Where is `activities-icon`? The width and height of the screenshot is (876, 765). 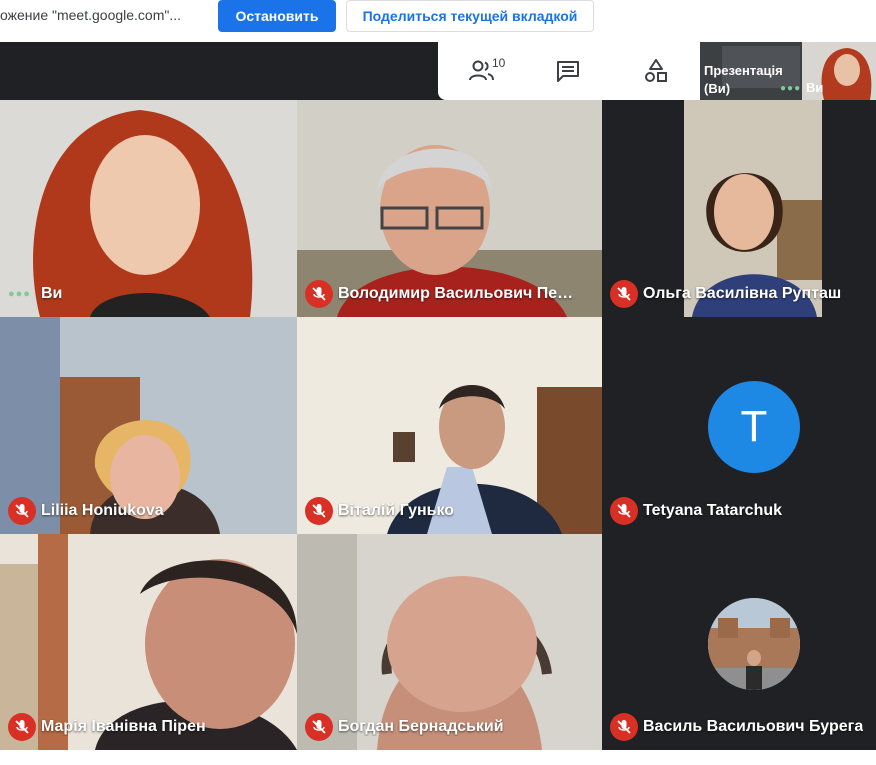
activities-icon is located at coordinates (656, 70).